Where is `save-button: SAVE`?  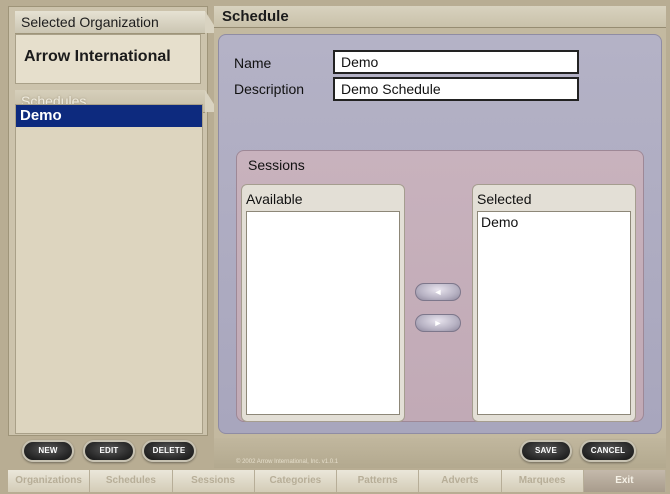
save-button: SAVE is located at coordinates (546, 451).